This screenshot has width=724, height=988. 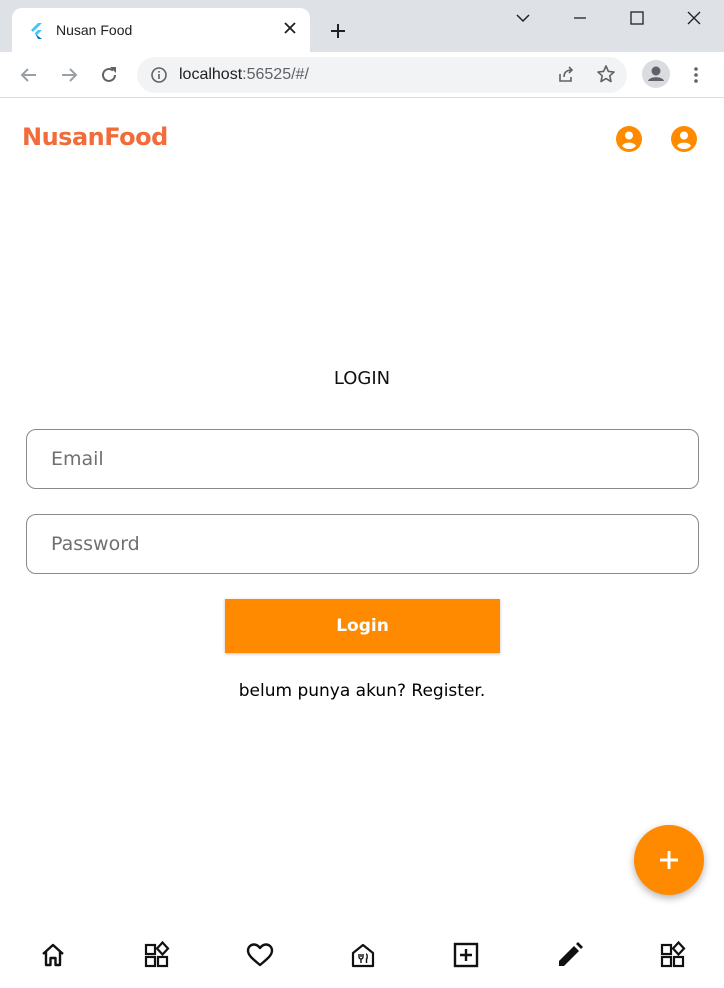 What do you see at coordinates (362, 26) in the screenshot?
I see `browser-tabstrip: Nusan Food` at bounding box center [362, 26].